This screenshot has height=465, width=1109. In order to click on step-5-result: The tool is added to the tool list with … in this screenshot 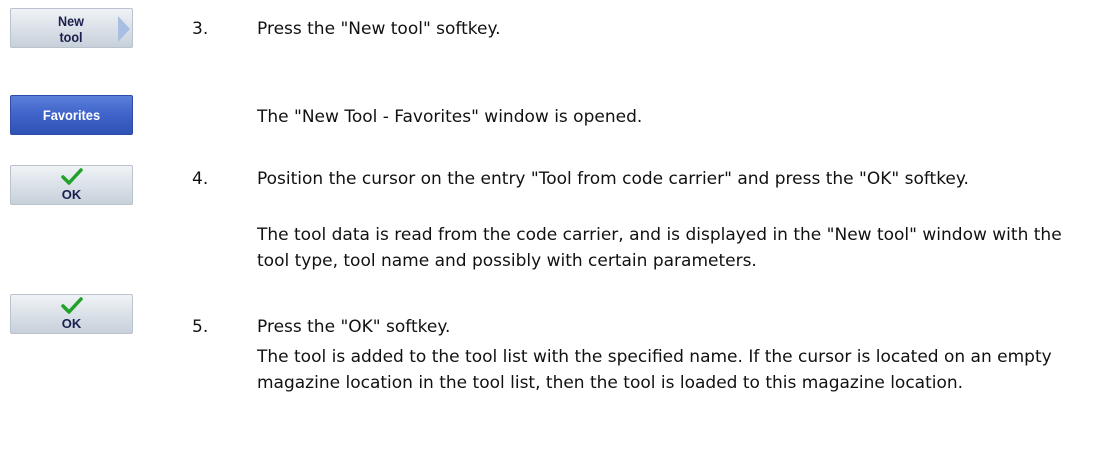, I will do `click(654, 370)`.